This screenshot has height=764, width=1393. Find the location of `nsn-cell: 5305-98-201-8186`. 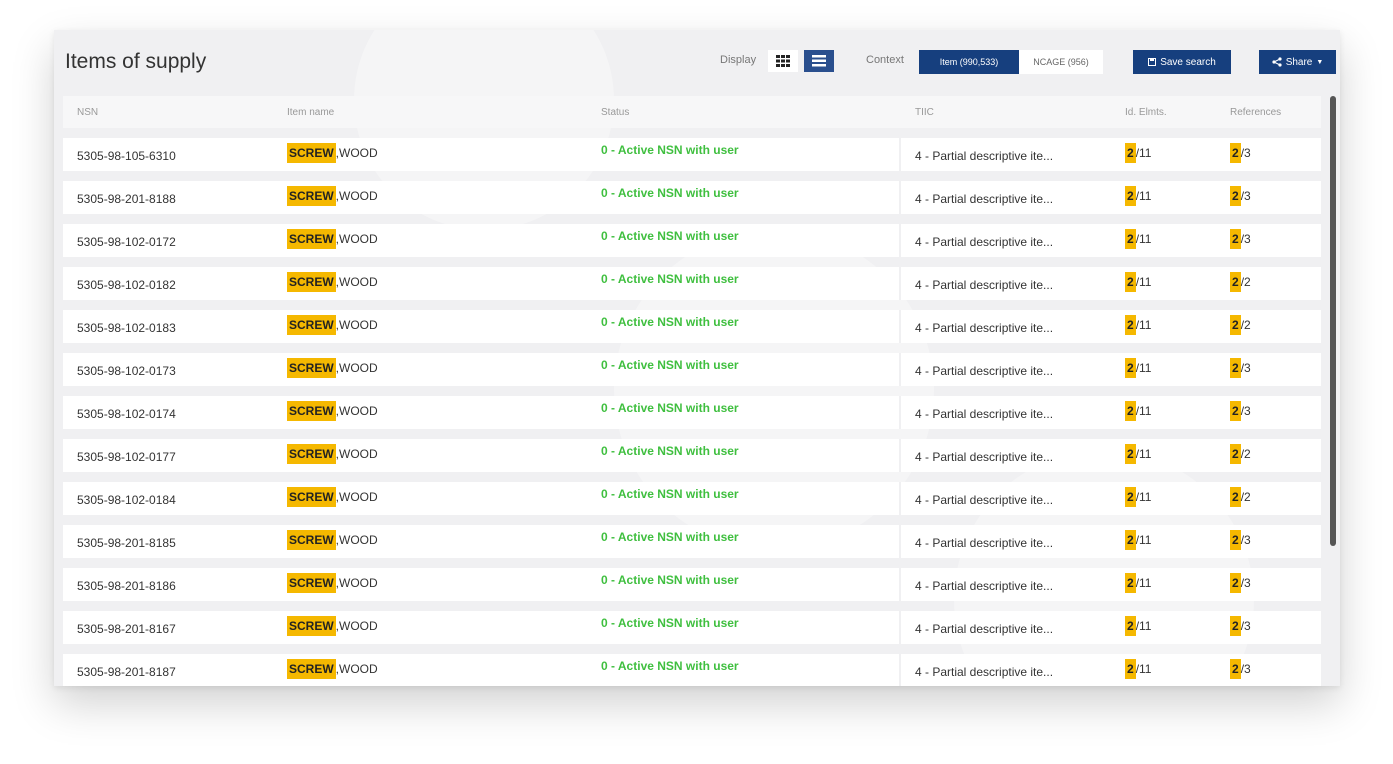

nsn-cell: 5305-98-201-8186 is located at coordinates (126, 586).